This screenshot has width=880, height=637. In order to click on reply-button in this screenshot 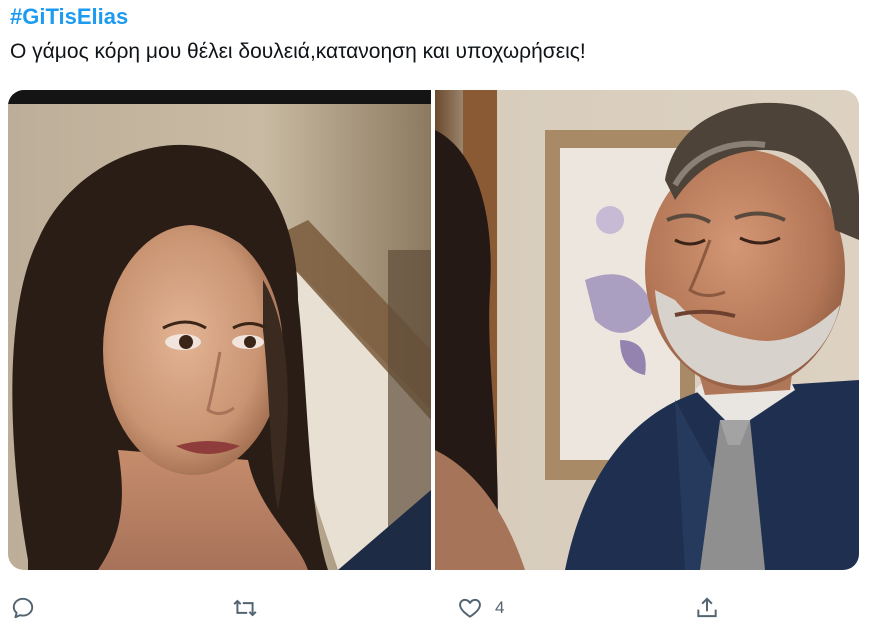, I will do `click(29, 608)`.